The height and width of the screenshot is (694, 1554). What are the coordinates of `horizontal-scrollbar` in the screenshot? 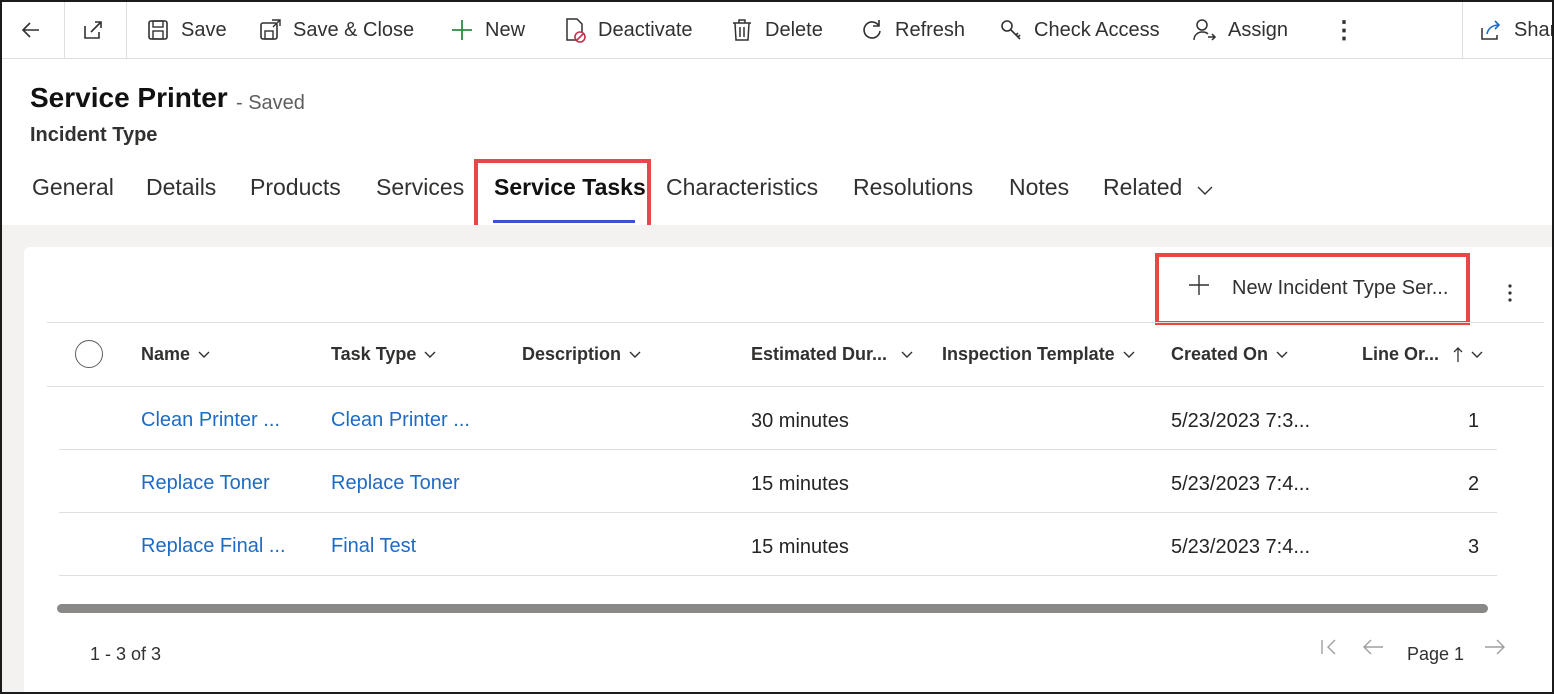 It's located at (772, 608).